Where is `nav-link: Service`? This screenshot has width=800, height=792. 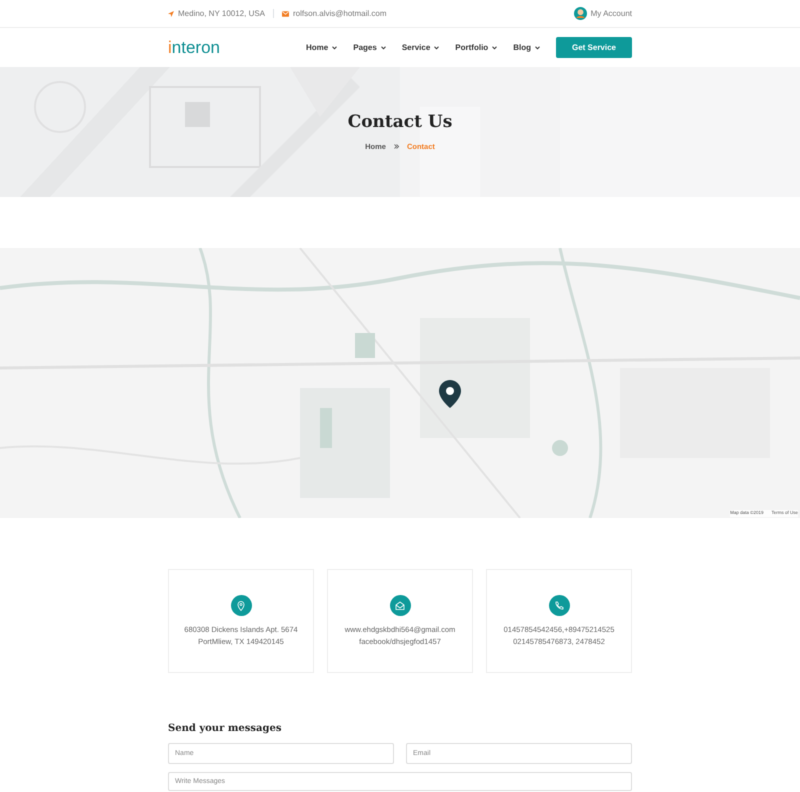 nav-link: Service is located at coordinates (421, 48).